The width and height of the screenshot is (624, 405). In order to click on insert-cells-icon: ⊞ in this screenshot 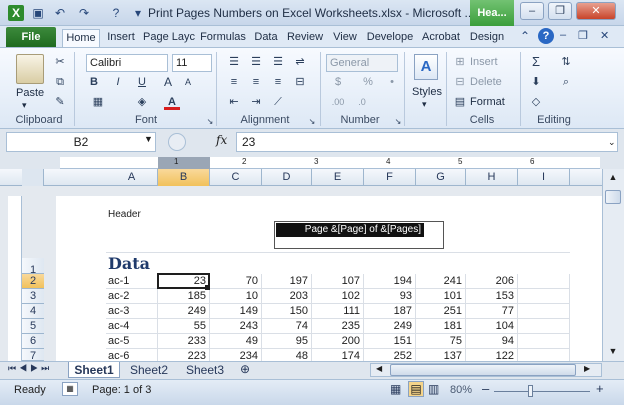, I will do `click(460, 62)`.